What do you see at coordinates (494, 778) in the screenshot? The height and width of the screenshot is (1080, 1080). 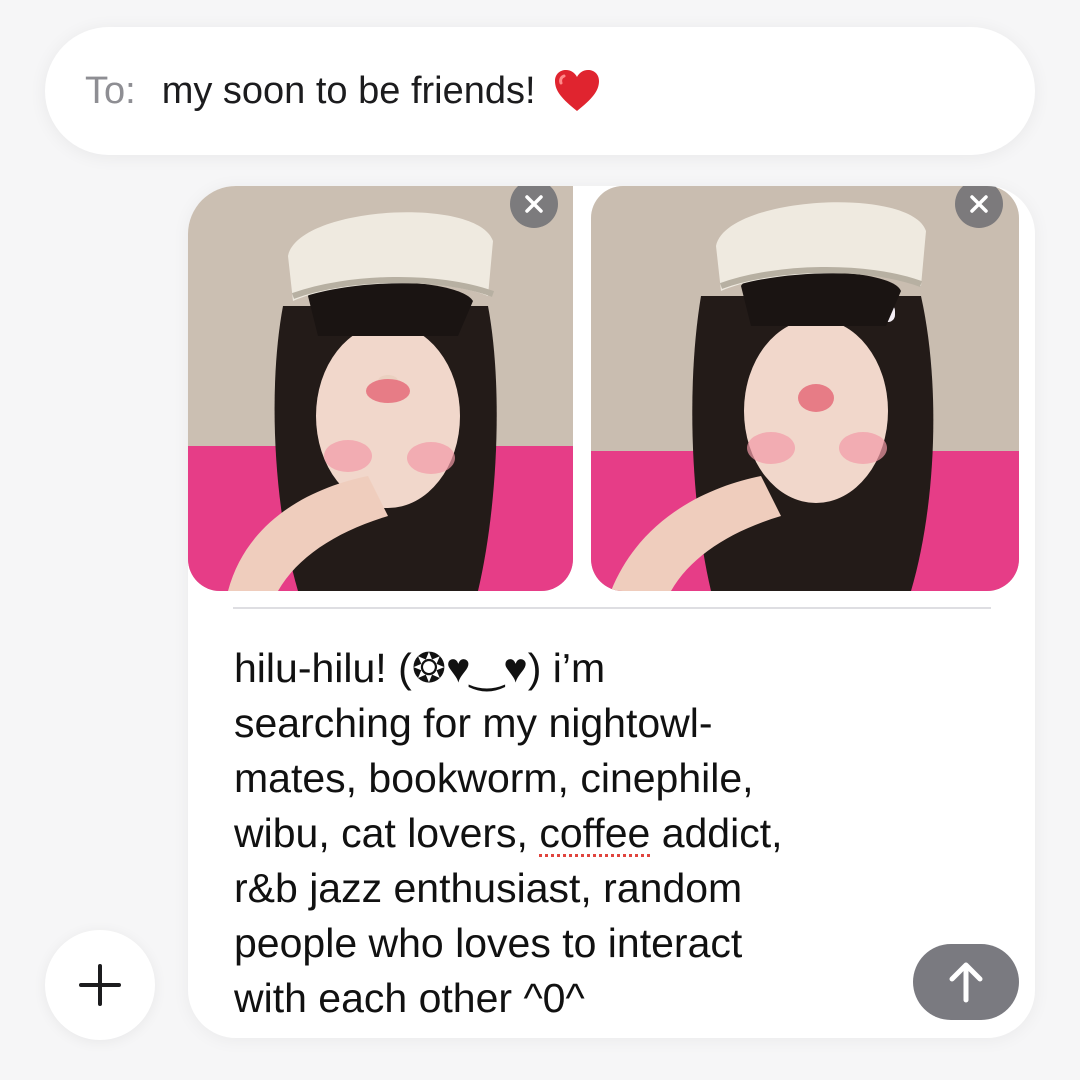 I see `message-line: mates, bookworm, cinephile,` at bounding box center [494, 778].